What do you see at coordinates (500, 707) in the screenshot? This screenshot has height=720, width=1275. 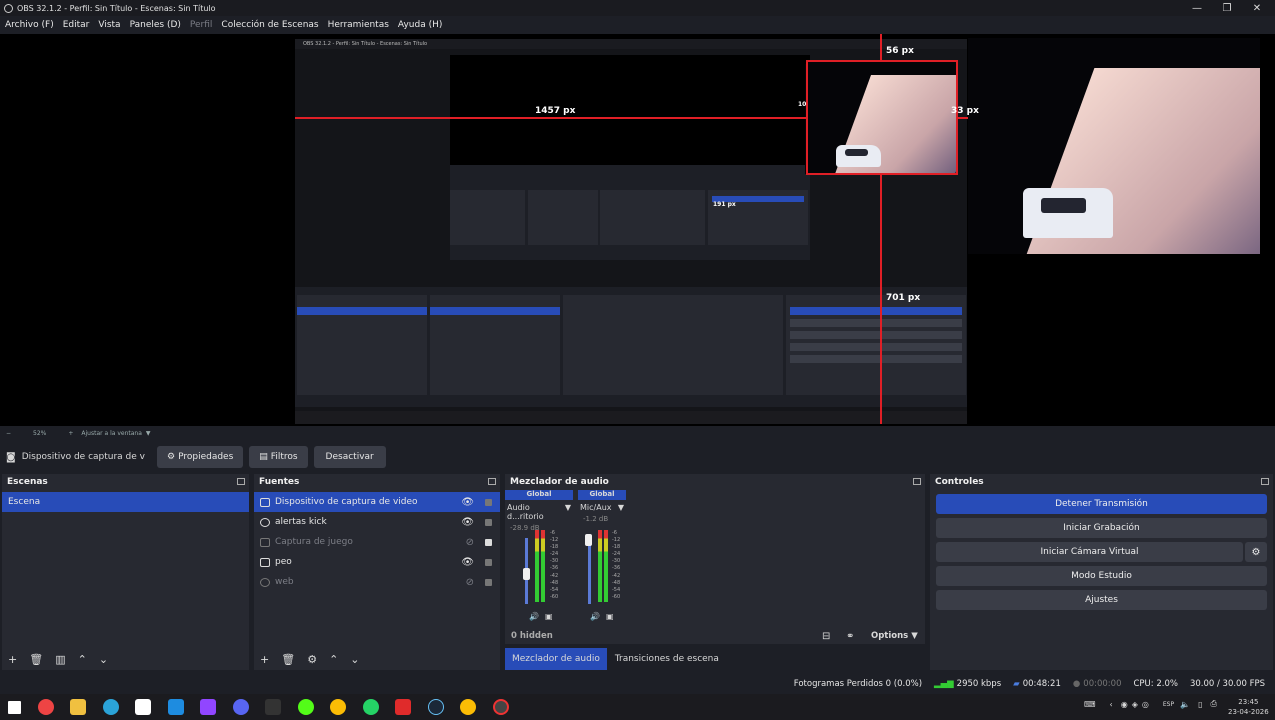 I see `obs-icon` at bounding box center [500, 707].